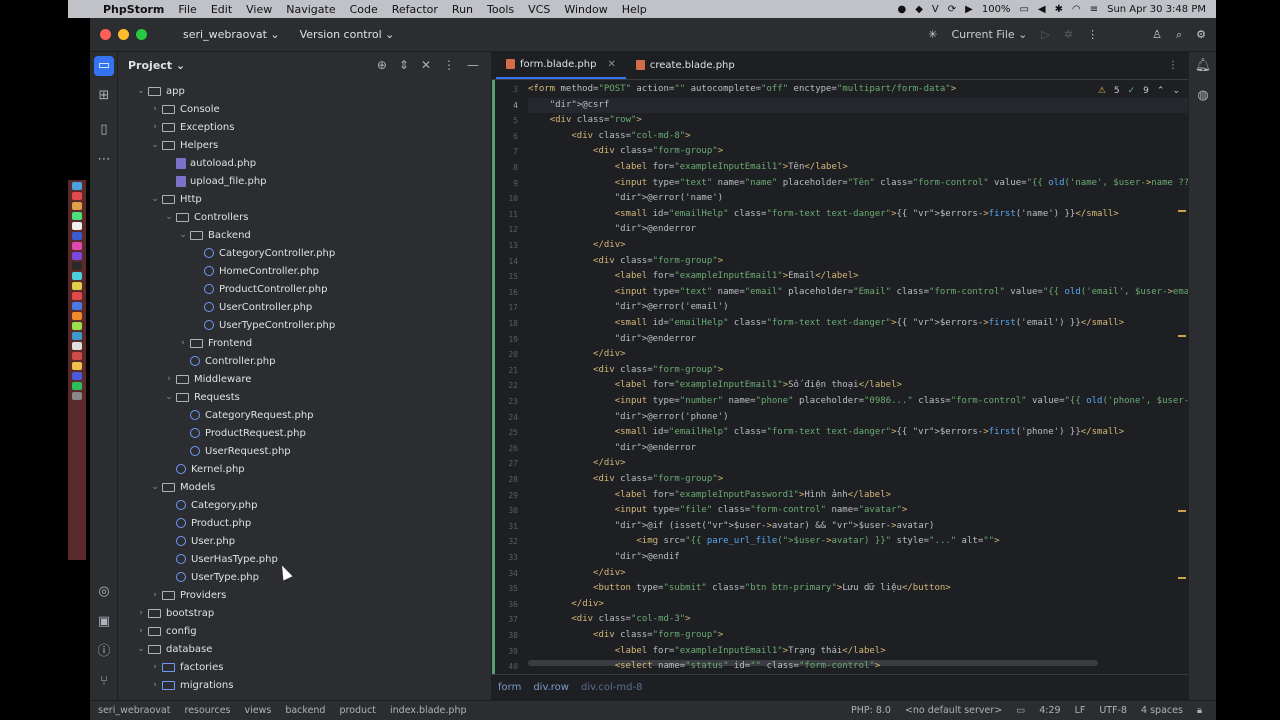 This screenshot has height=720, width=1280. I want to click on zoom-window-button, so click(141, 34).